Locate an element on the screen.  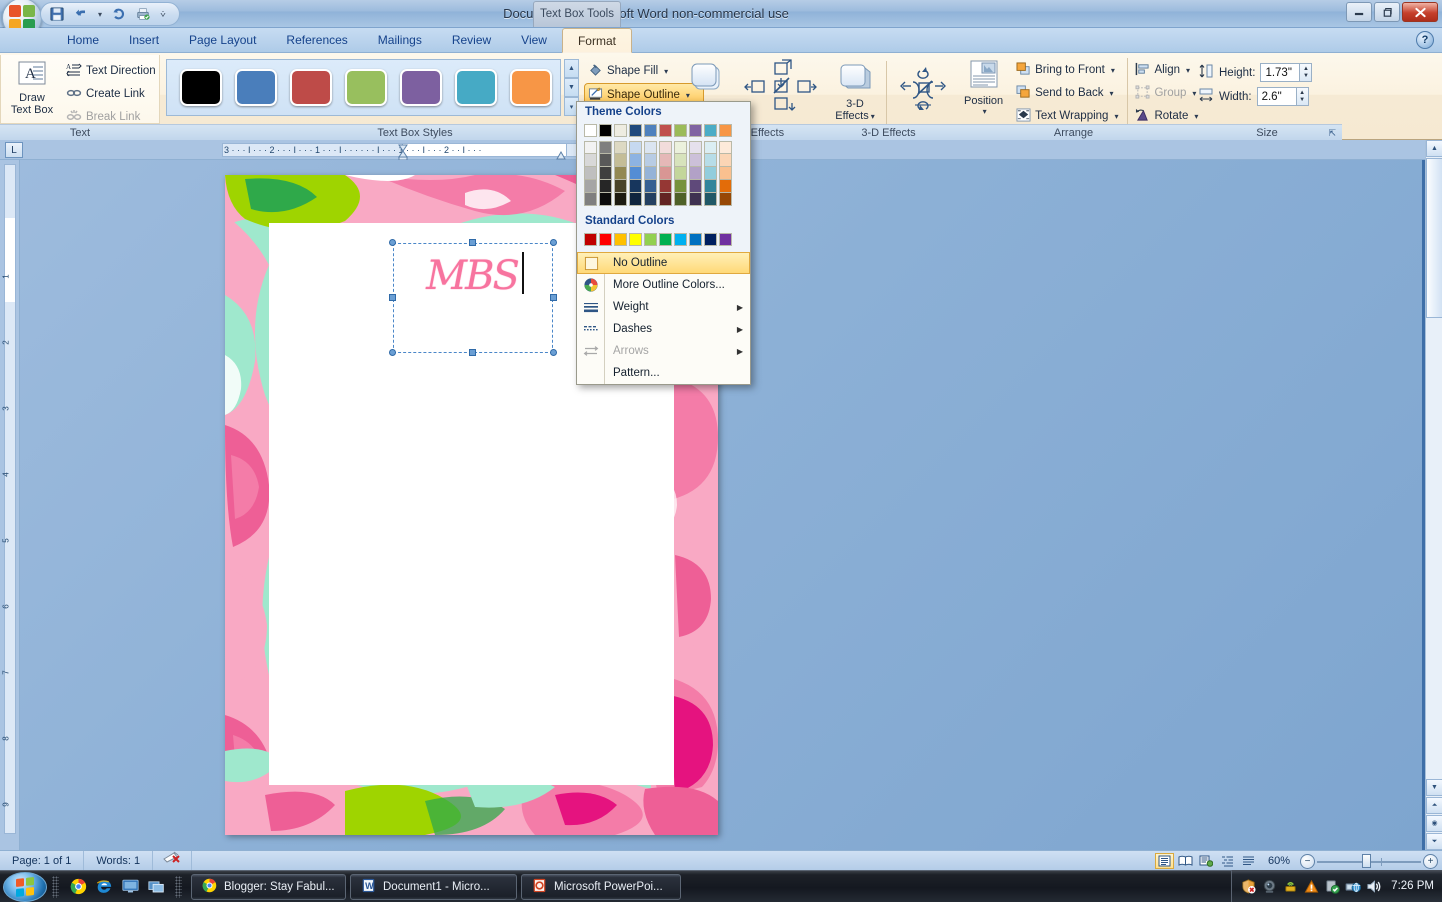
tab-home: Home is located at coordinates (83, 40).